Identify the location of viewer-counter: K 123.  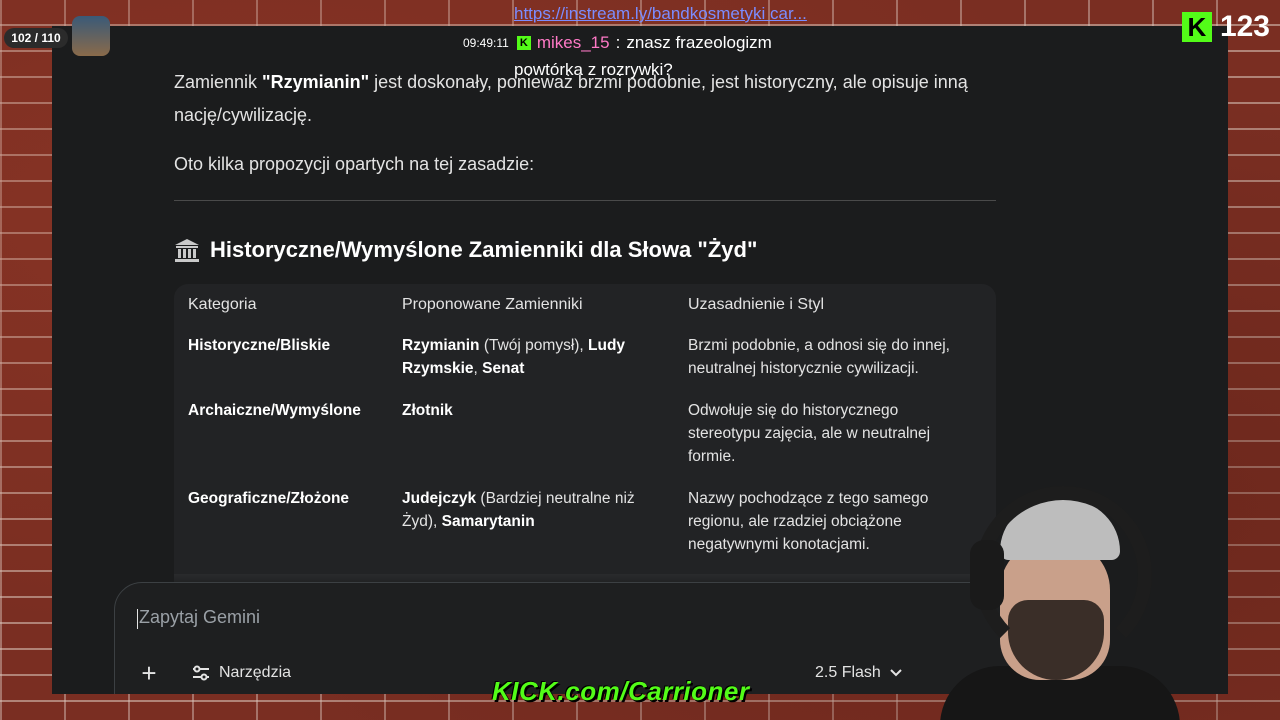
(1225, 27).